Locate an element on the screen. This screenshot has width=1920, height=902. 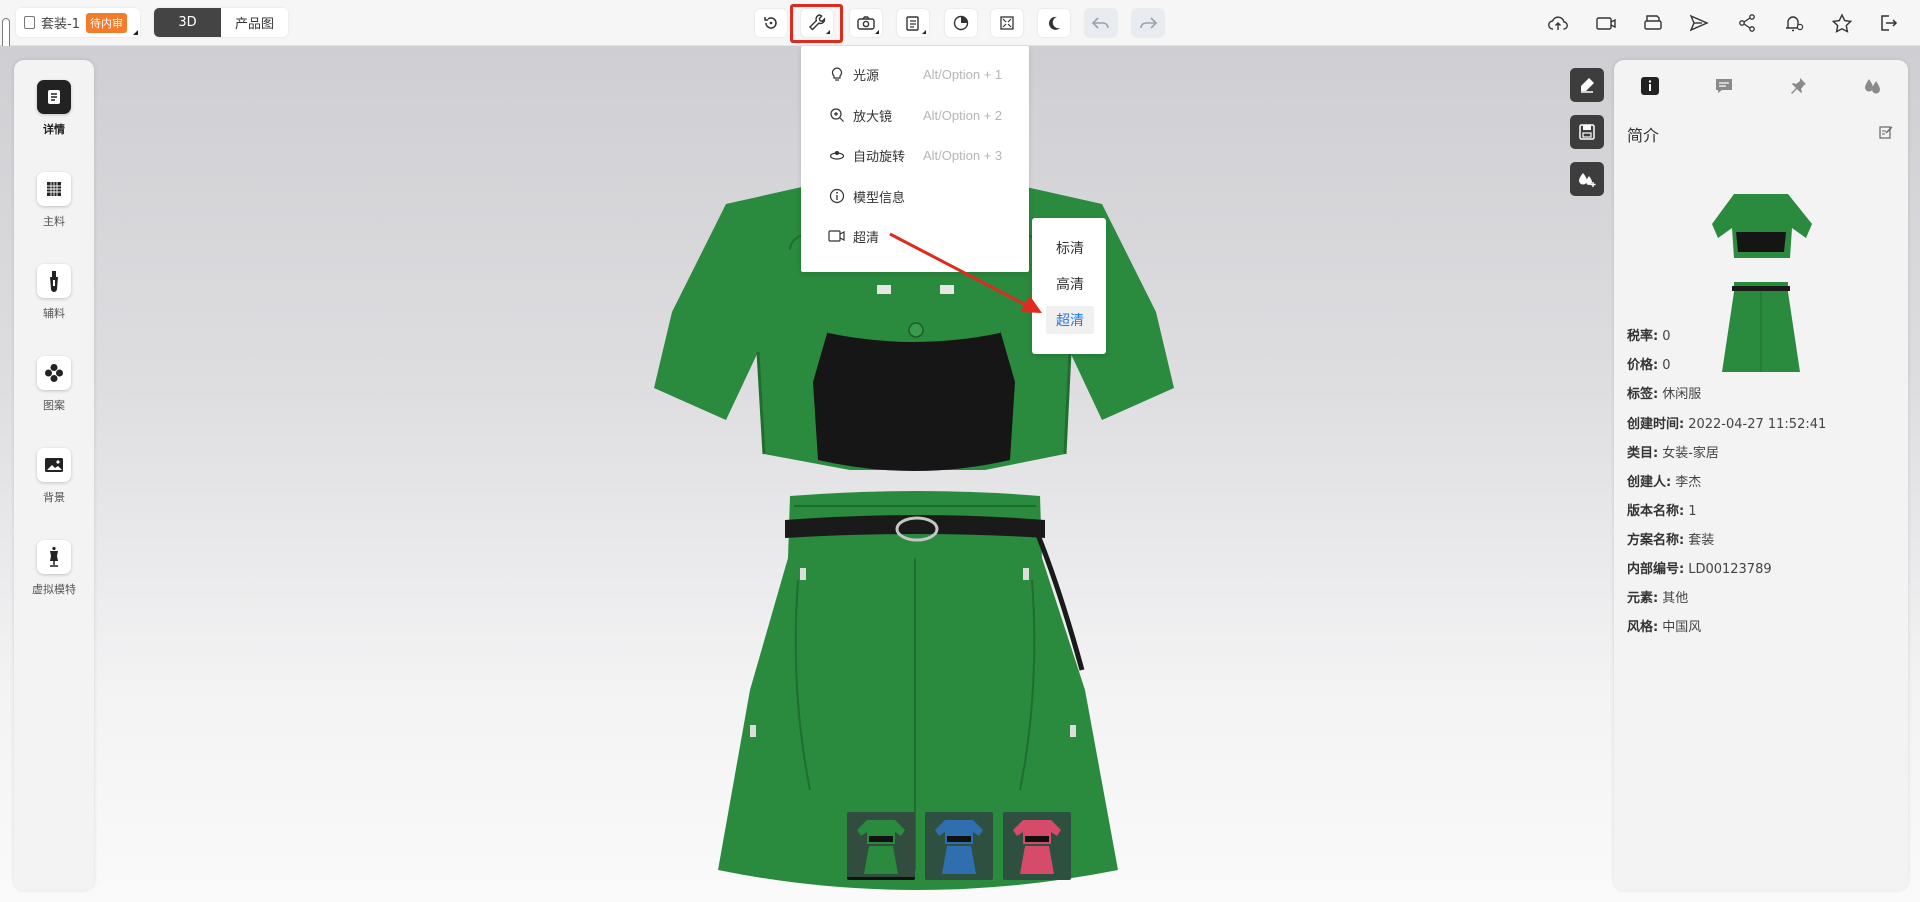
info-row-created-time: 创建时间: 2022-04-27 11:52:41 is located at coordinates (1727, 424).